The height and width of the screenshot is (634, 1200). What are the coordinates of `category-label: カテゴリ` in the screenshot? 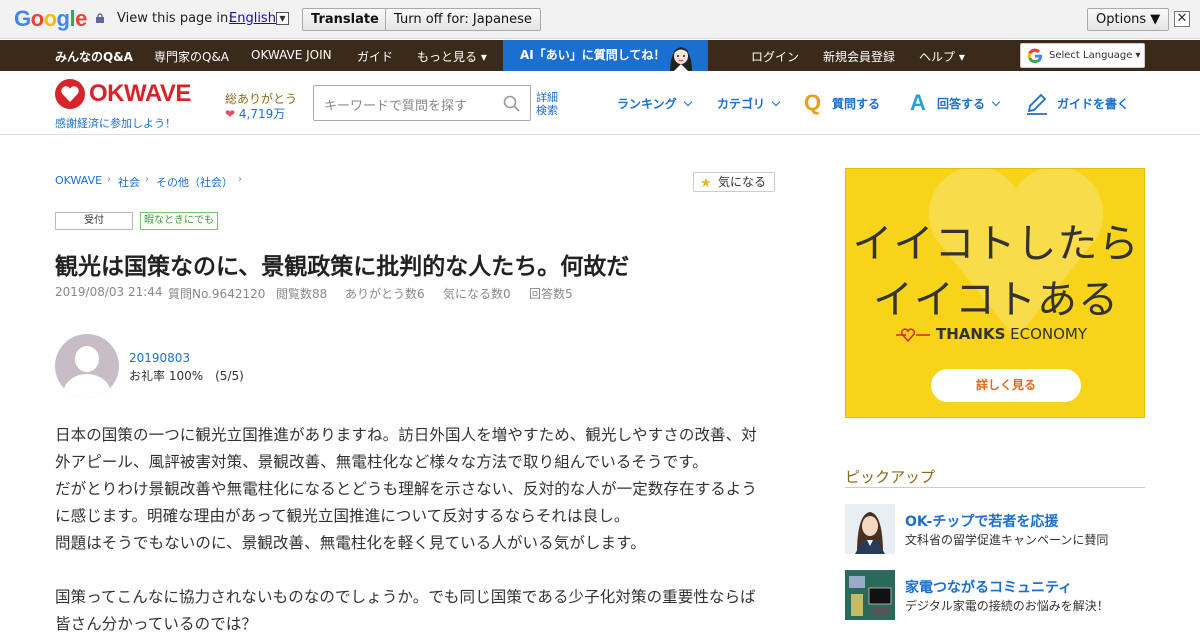 It's located at (741, 104).